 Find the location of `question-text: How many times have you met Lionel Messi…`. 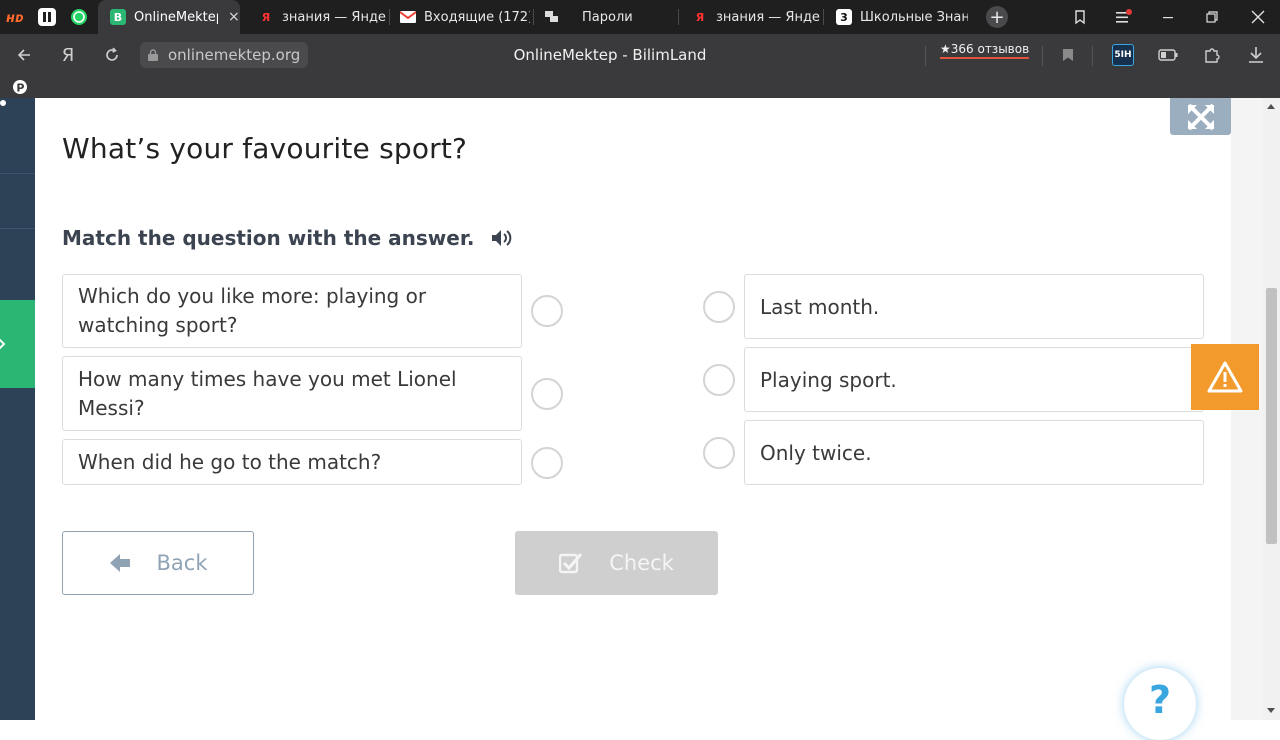

question-text: How many times have you met Lionel Messi… is located at coordinates (267, 393).